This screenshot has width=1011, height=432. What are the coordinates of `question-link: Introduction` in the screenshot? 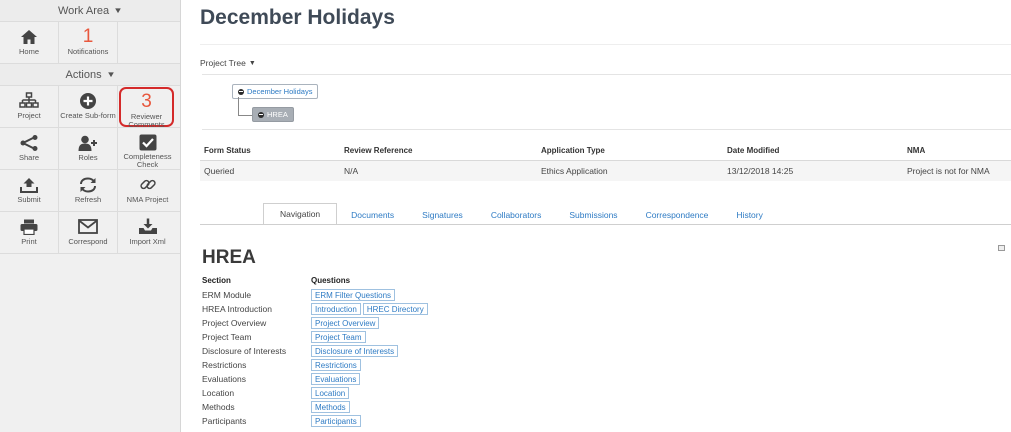 It's located at (336, 309).